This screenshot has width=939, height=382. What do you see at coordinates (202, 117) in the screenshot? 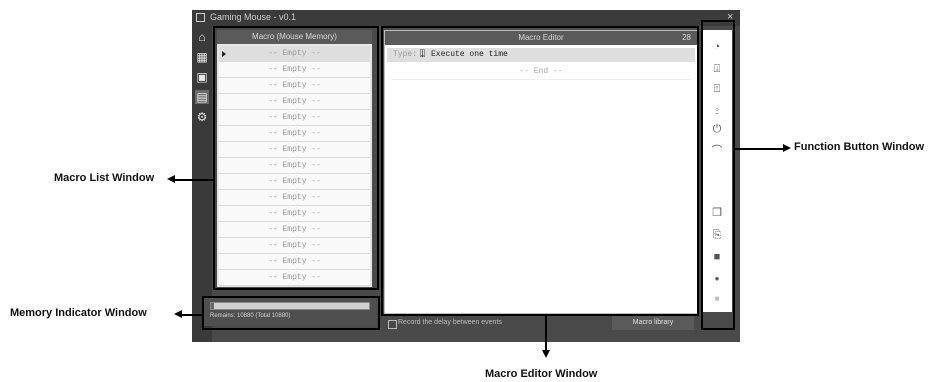
I see `gear-icon: ⚙` at bounding box center [202, 117].